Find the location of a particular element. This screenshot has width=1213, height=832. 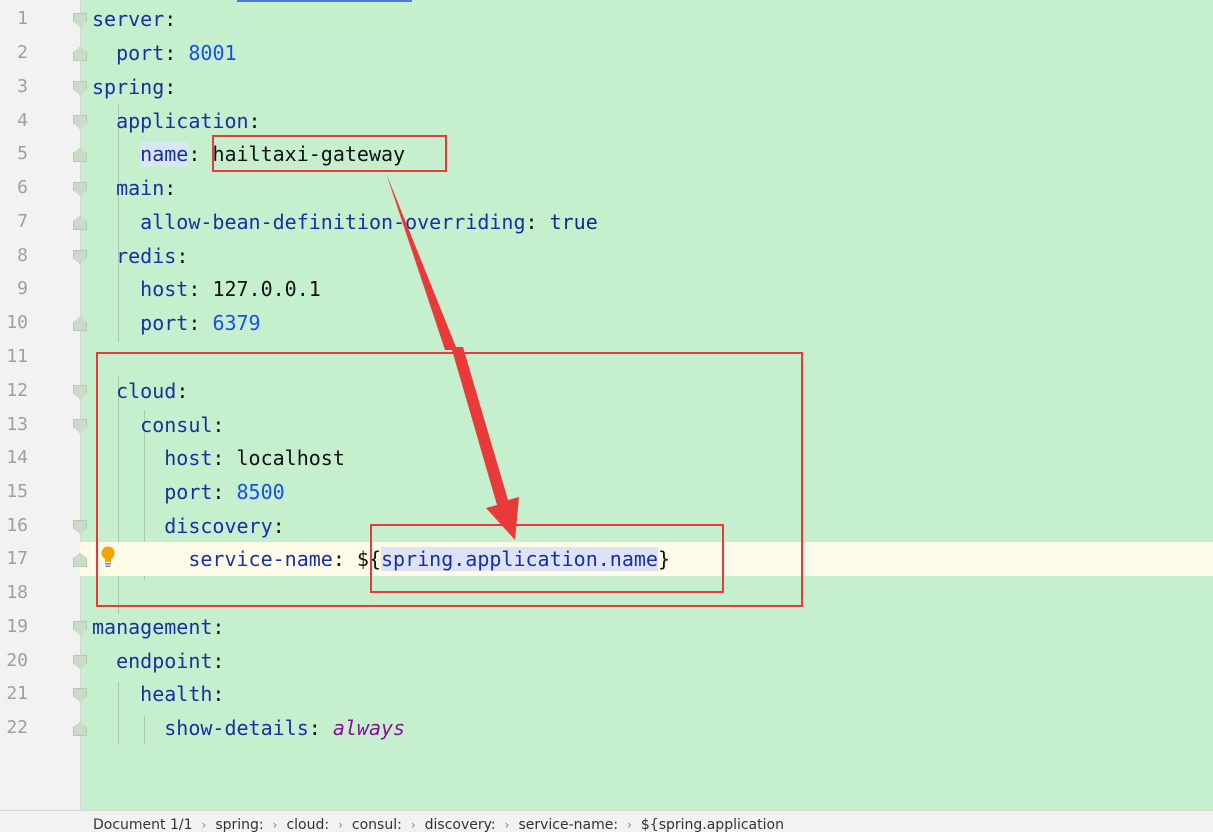

highlight-box-app-name is located at coordinates (329, 153).